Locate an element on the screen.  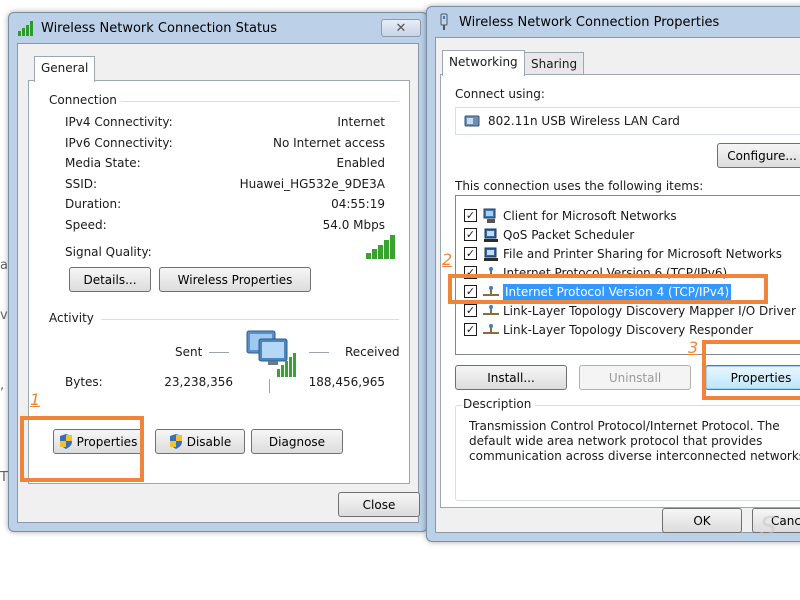
uac-shield-icon is located at coordinates (176, 441).